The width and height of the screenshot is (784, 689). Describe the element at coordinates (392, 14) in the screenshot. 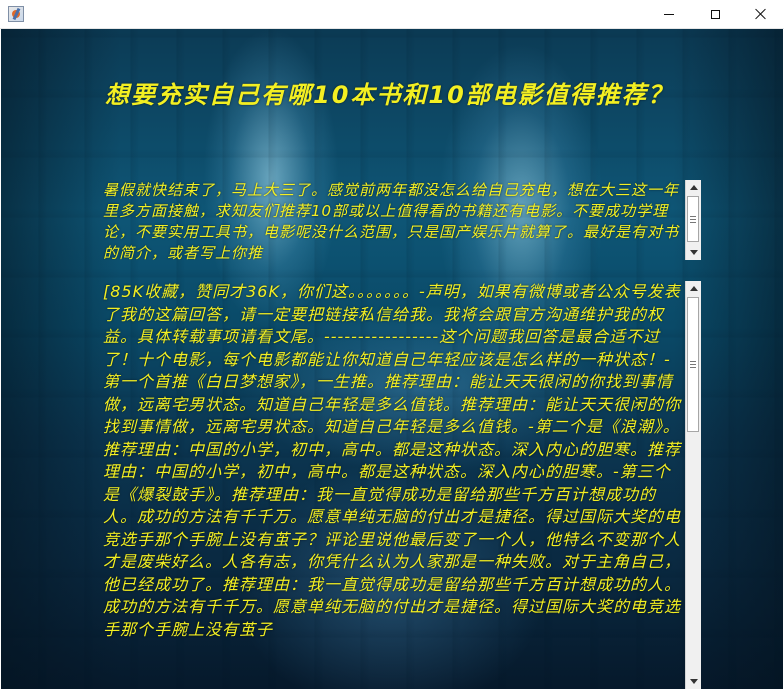

I see `title-bar` at that location.